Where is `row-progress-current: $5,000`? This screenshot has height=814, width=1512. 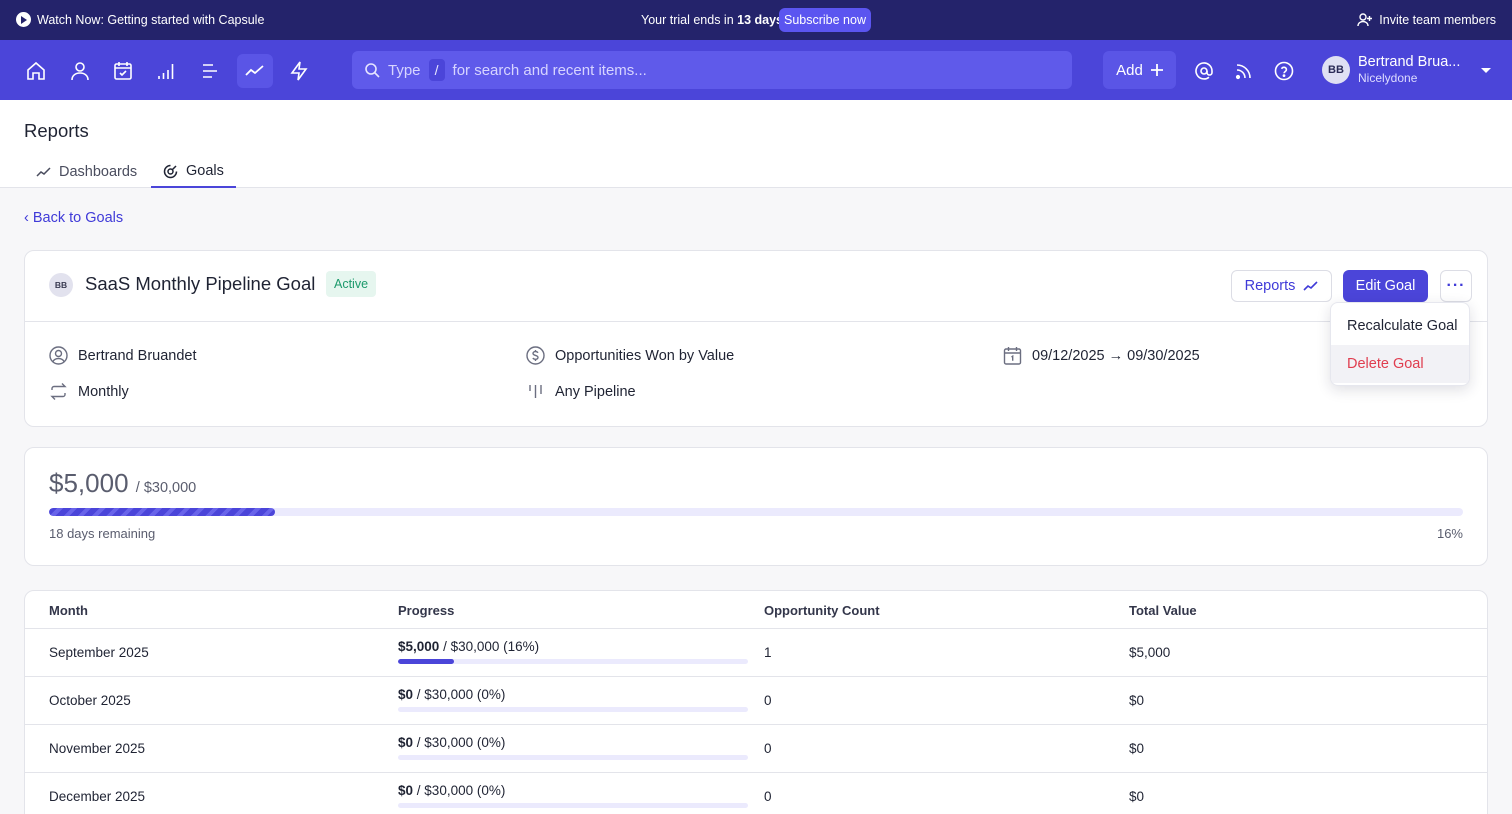
row-progress-current: $5,000 is located at coordinates (419, 646).